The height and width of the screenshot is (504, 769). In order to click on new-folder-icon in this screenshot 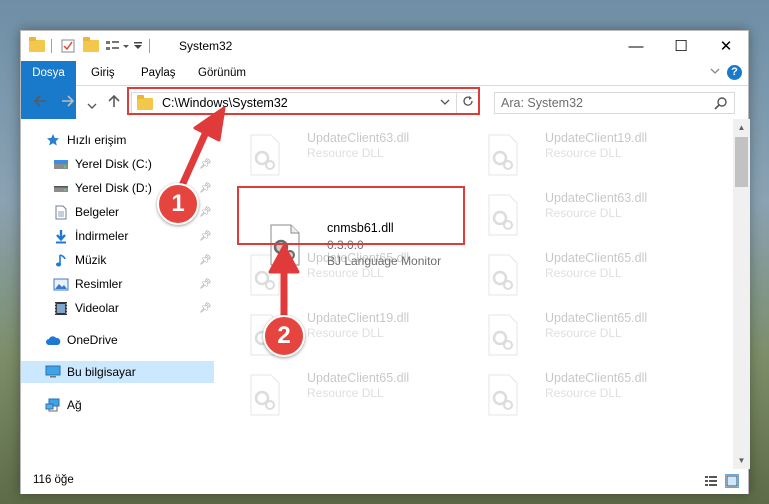, I will do `click(91, 45)`.